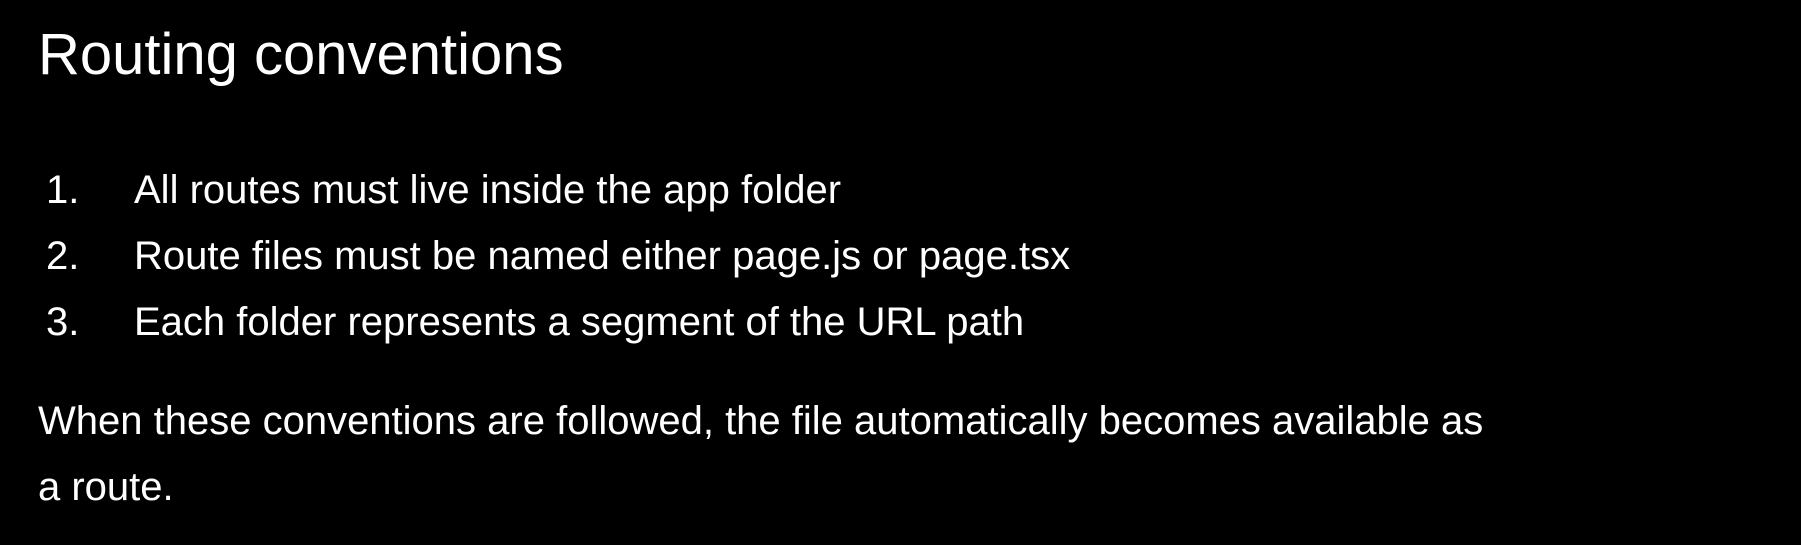 This screenshot has height=545, width=1801. Describe the element at coordinates (106, 487) in the screenshot. I see `summary-line-2: a route.` at that location.